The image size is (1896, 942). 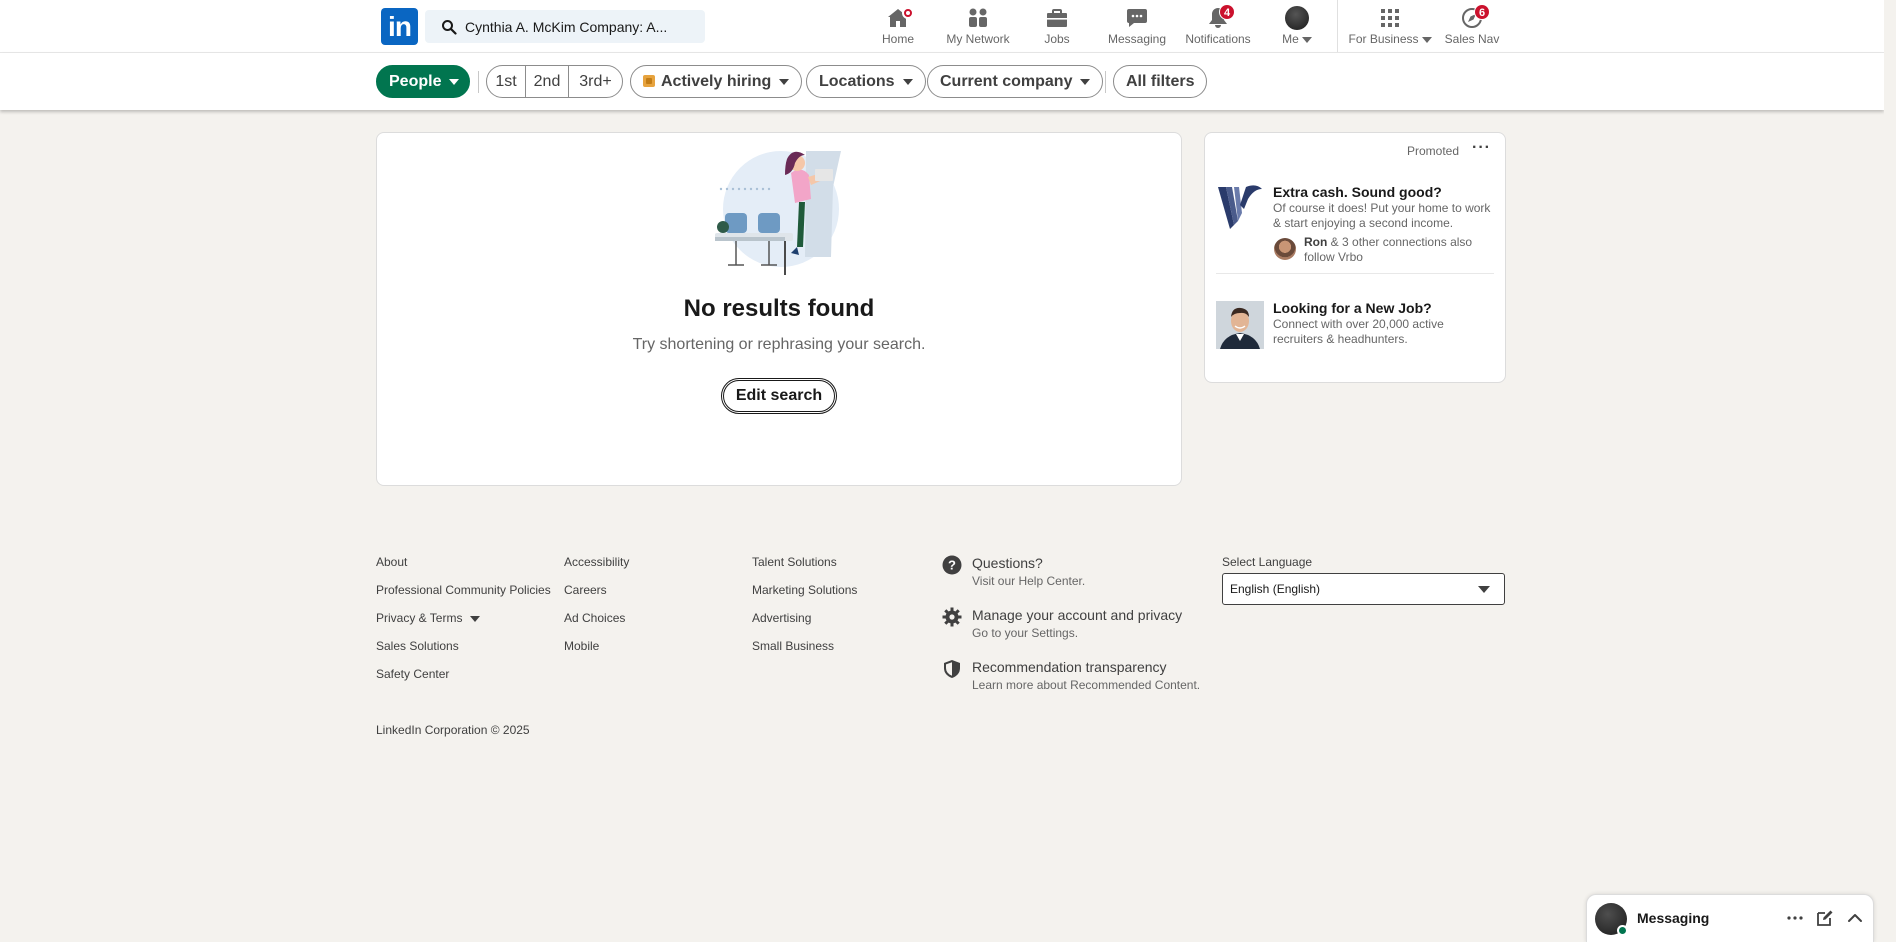 I want to click on footer-link: Careers, so click(x=585, y=590).